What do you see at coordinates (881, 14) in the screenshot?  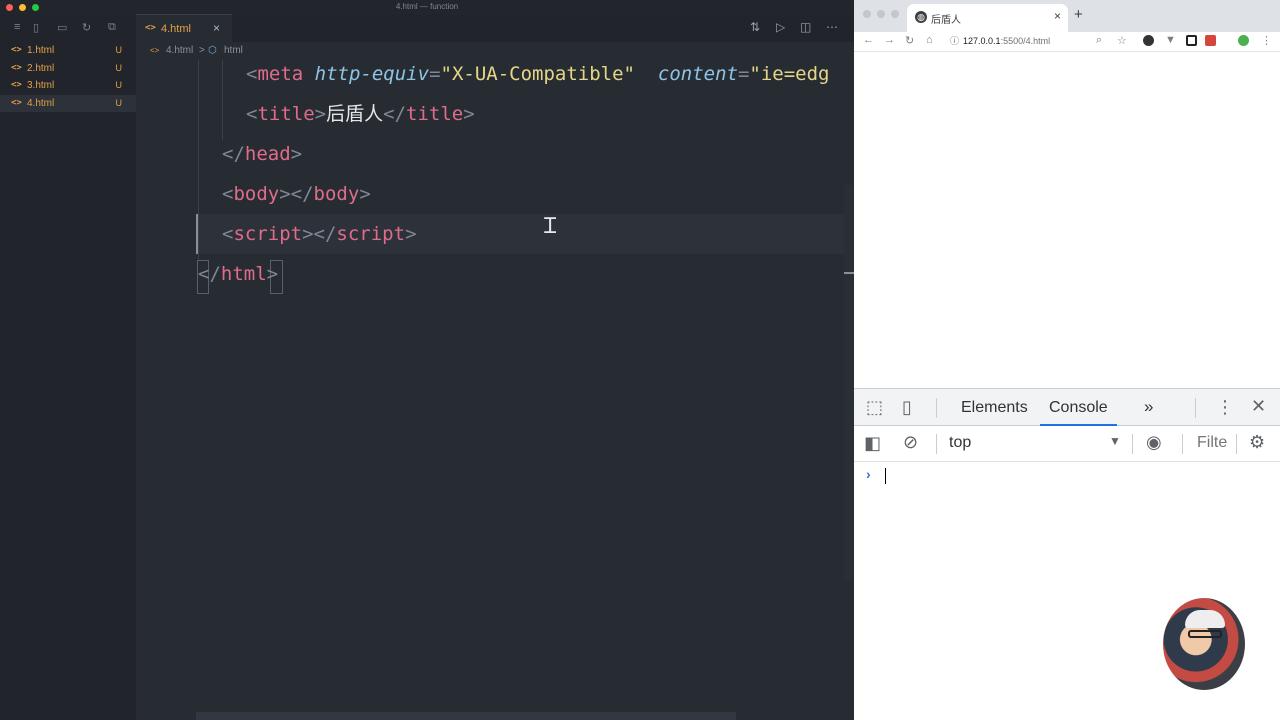 I see `minimize-window-button` at bounding box center [881, 14].